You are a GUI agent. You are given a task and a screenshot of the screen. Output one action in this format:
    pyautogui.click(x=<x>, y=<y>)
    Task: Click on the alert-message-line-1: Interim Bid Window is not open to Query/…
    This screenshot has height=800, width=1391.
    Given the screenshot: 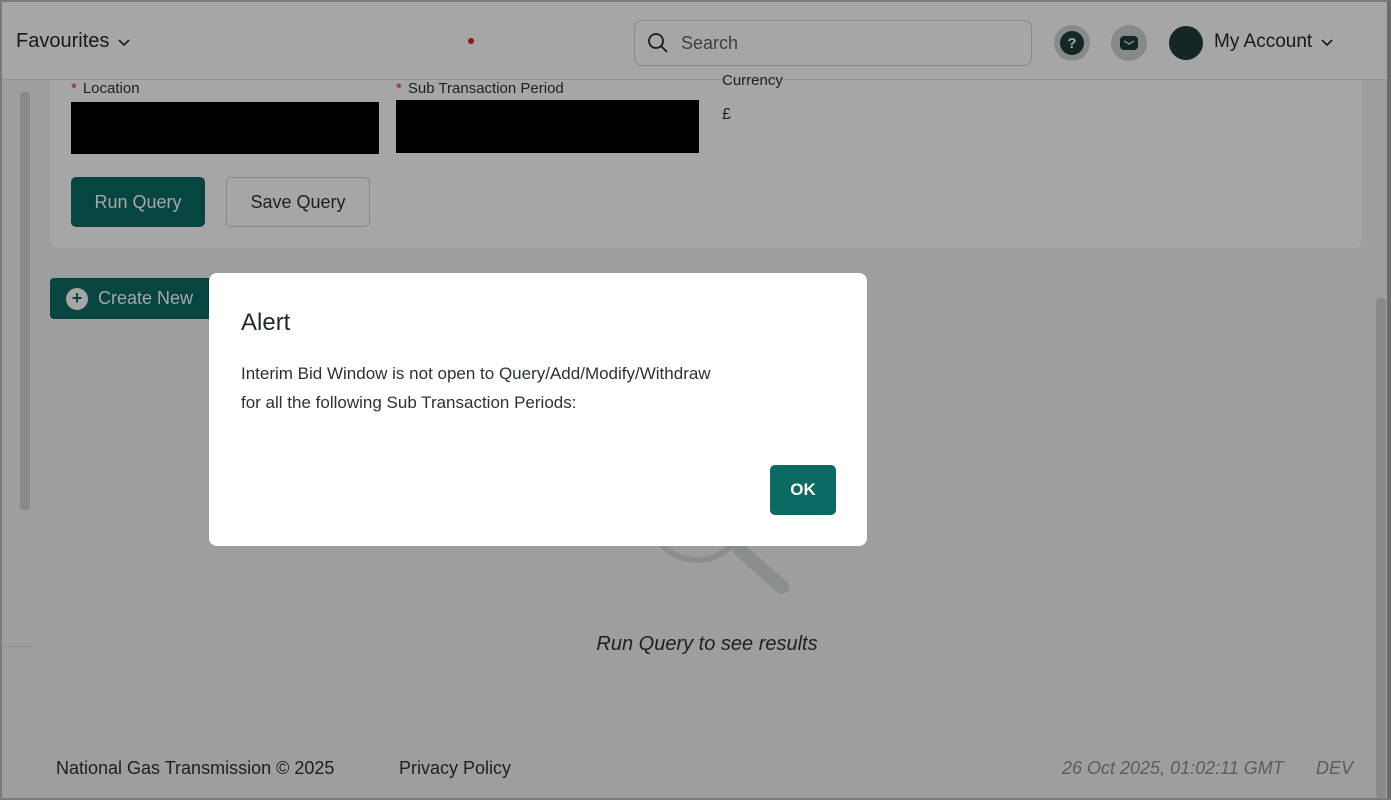 What is the action you would take?
    pyautogui.click(x=476, y=373)
    